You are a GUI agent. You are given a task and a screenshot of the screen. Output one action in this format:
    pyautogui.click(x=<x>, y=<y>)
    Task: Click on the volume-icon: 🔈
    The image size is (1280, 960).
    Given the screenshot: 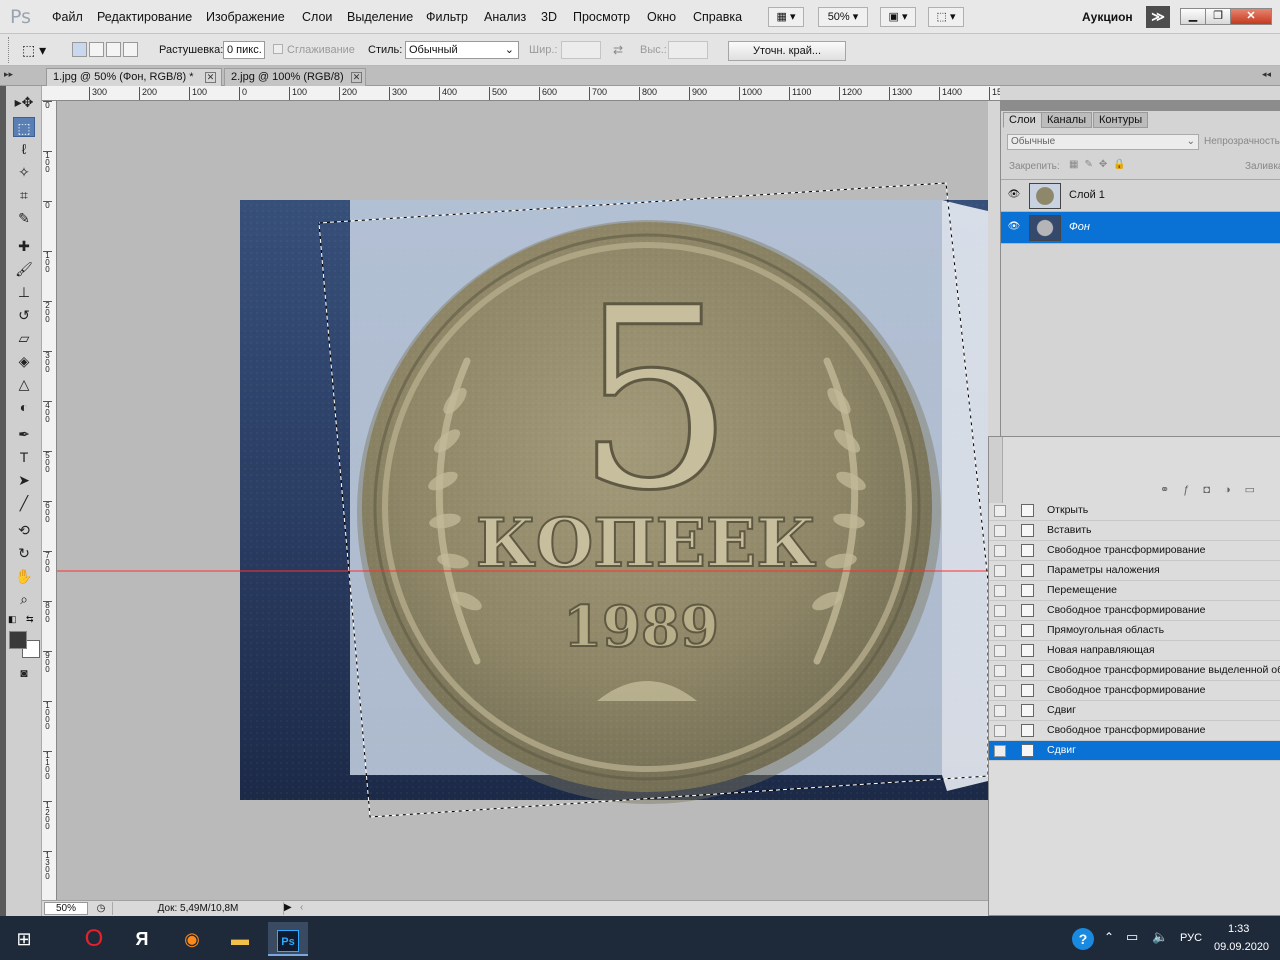 What is the action you would take?
    pyautogui.click(x=1160, y=937)
    